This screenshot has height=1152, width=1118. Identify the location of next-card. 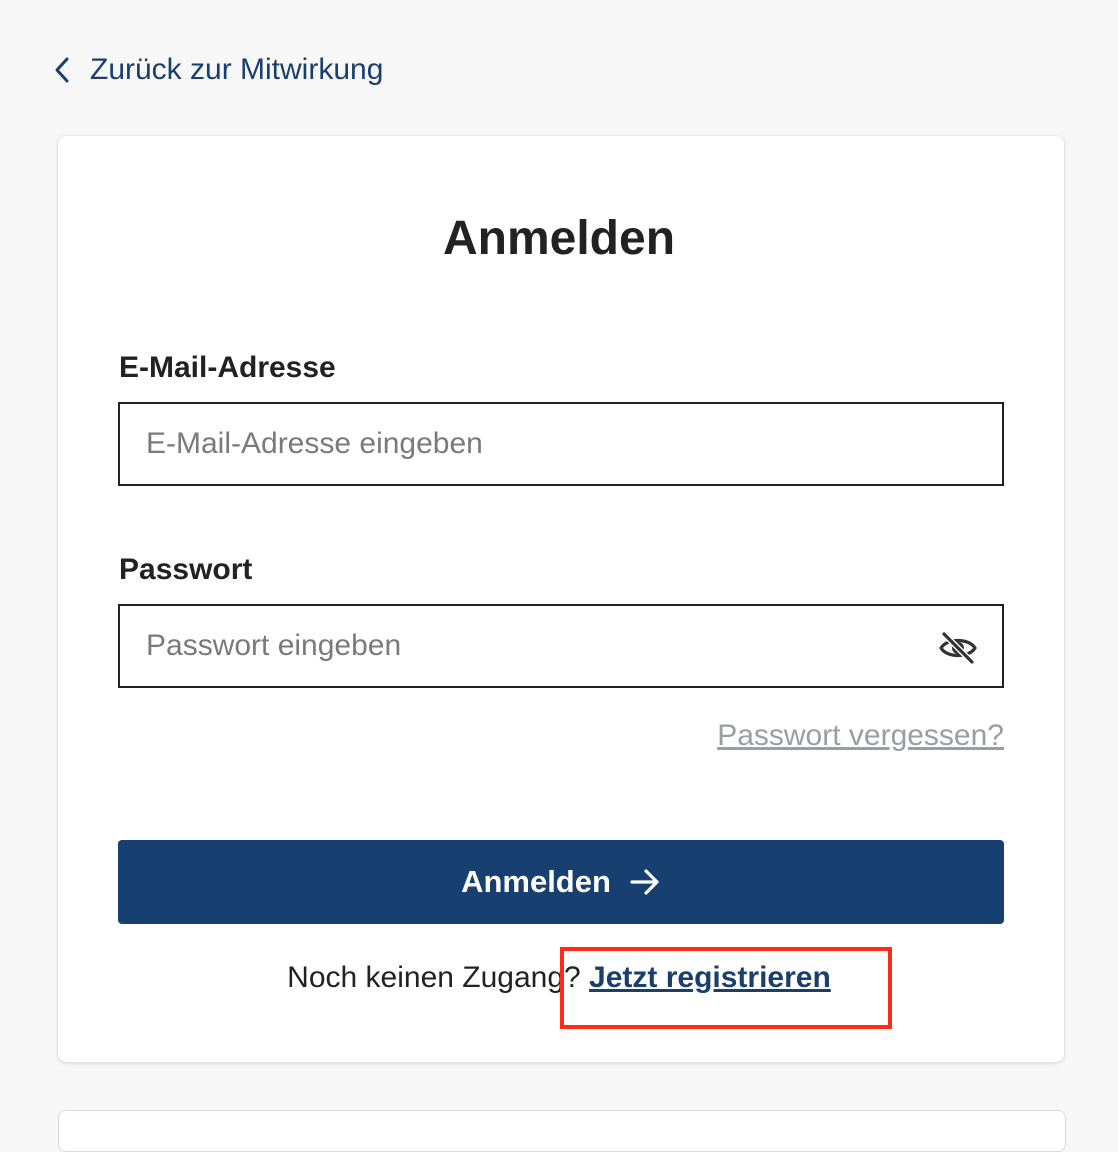
(562, 1131).